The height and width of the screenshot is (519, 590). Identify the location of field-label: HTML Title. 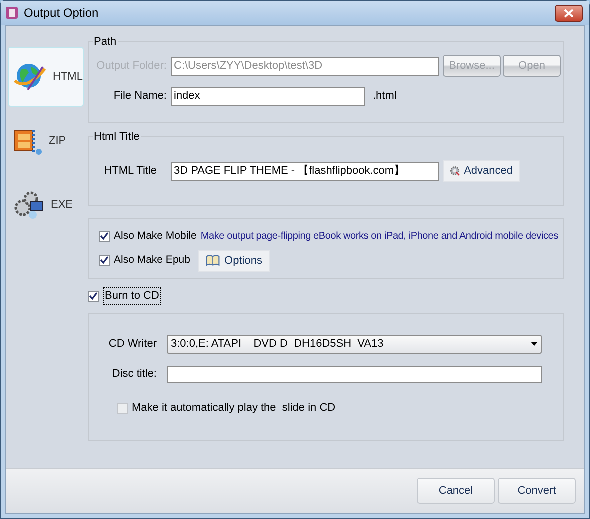
(130, 171).